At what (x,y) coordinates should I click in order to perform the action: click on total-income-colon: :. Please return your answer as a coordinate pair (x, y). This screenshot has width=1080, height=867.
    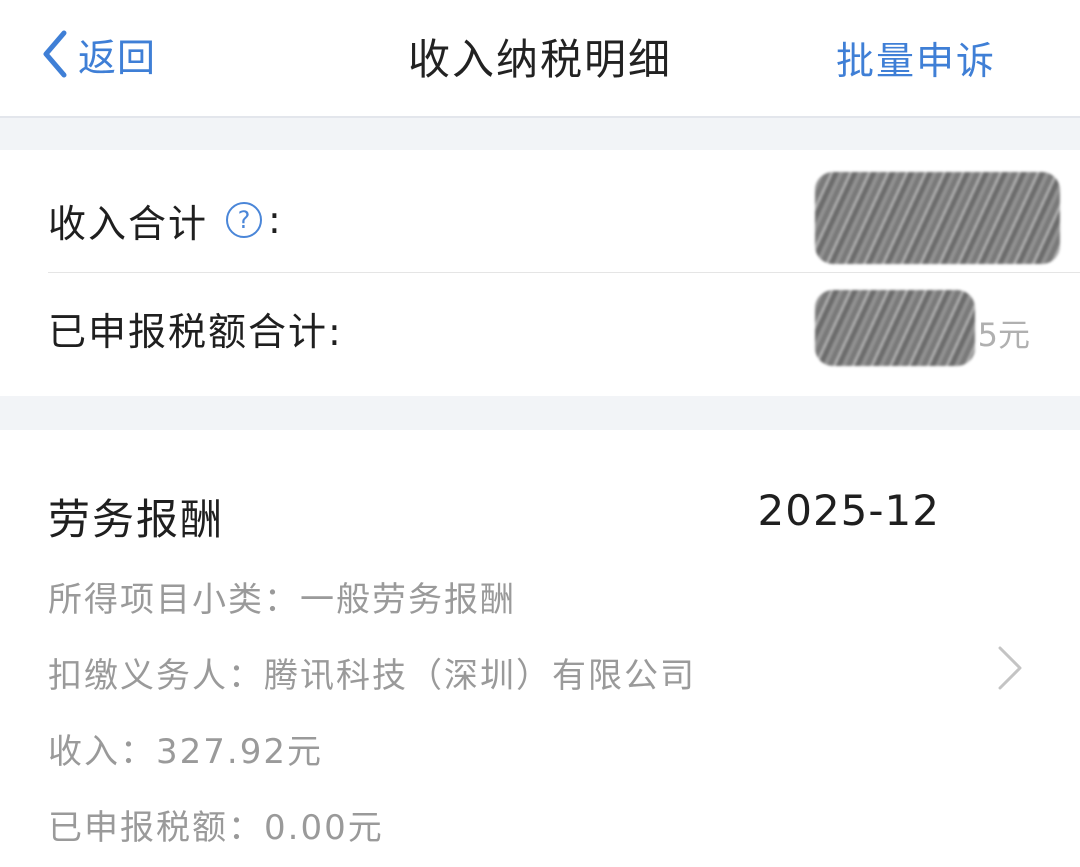
    Looking at the image, I should click on (274, 220).